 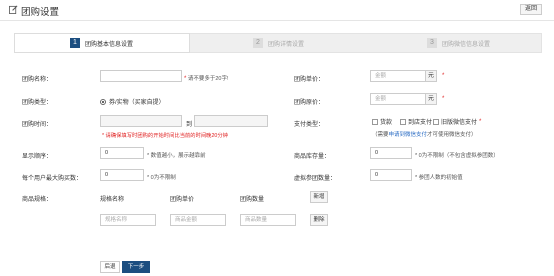 What do you see at coordinates (309, 103) in the screenshot?
I see `total-price-label: 团购原价：` at bounding box center [309, 103].